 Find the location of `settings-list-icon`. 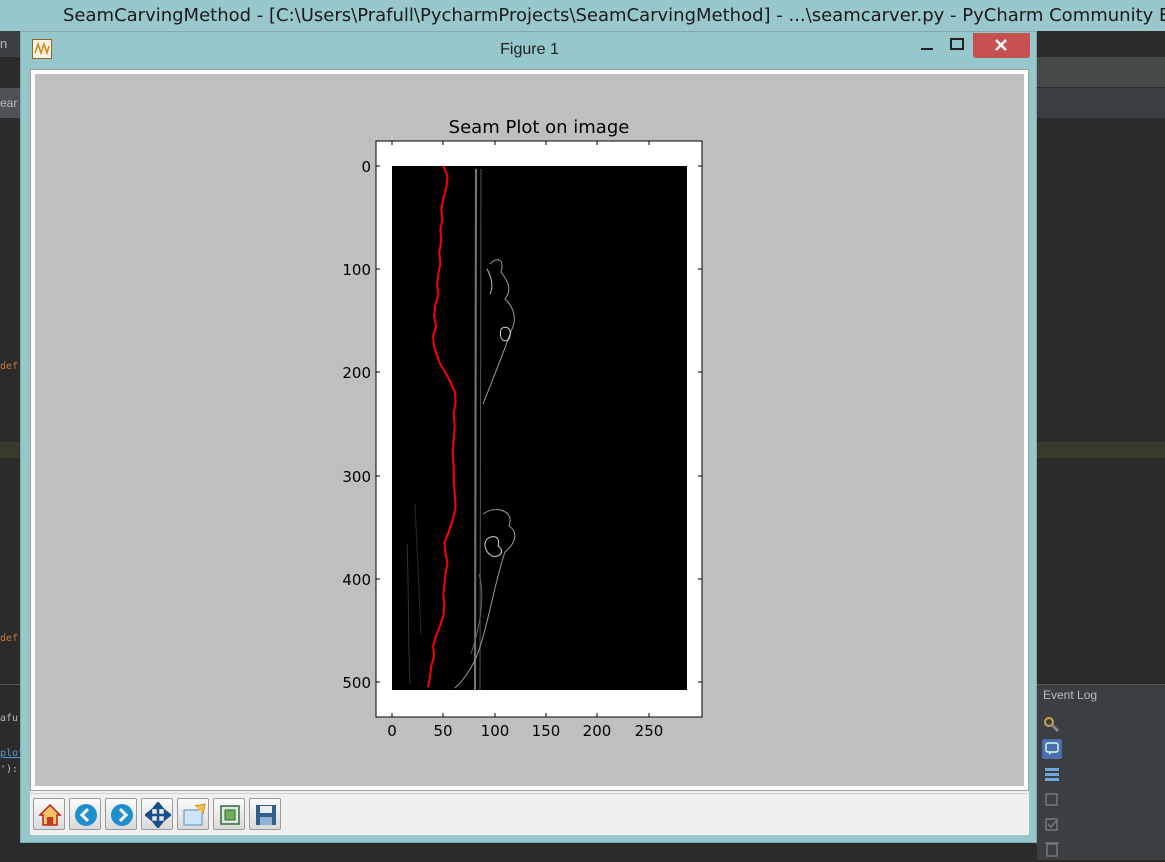

settings-list-icon is located at coordinates (1052, 774).